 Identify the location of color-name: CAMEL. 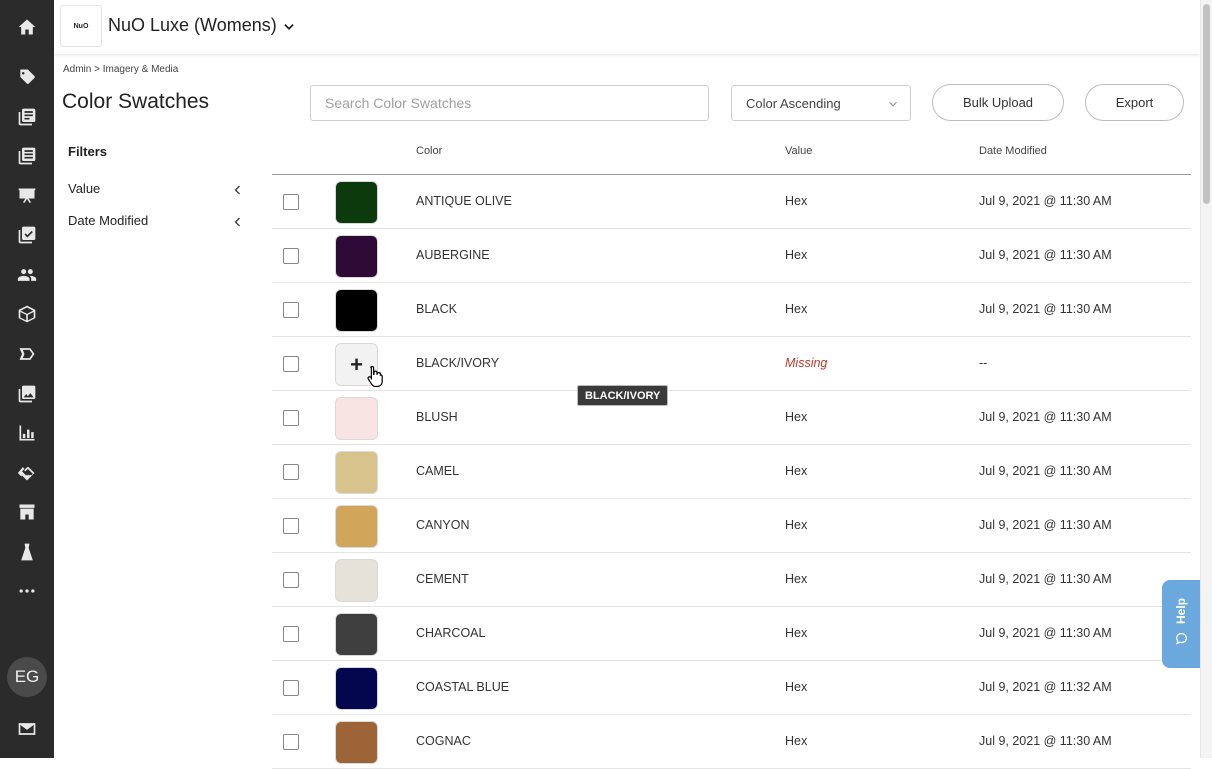
(438, 471).